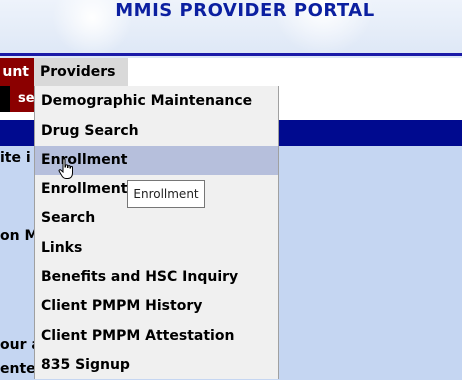  I want to click on content-text-line: ente, so click(18, 369).